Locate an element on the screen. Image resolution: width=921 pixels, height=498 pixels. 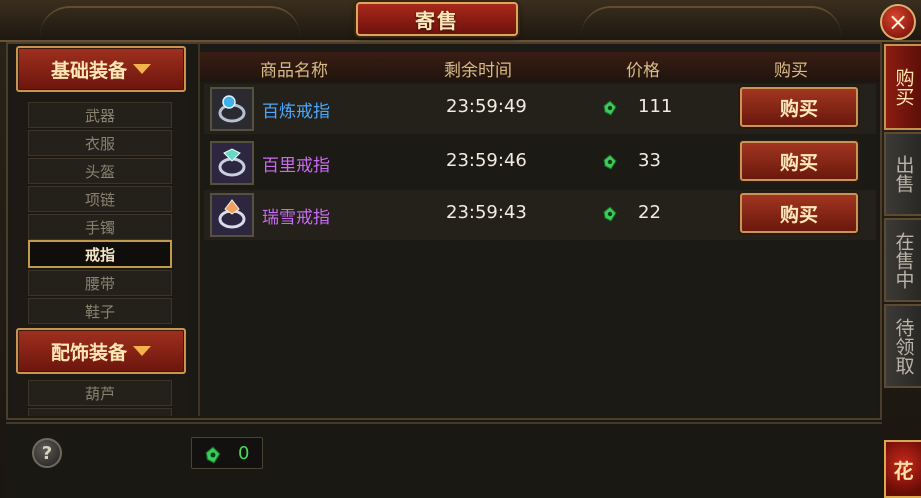
sidebar-item-helmet: 头盔 is located at coordinates (100, 171).